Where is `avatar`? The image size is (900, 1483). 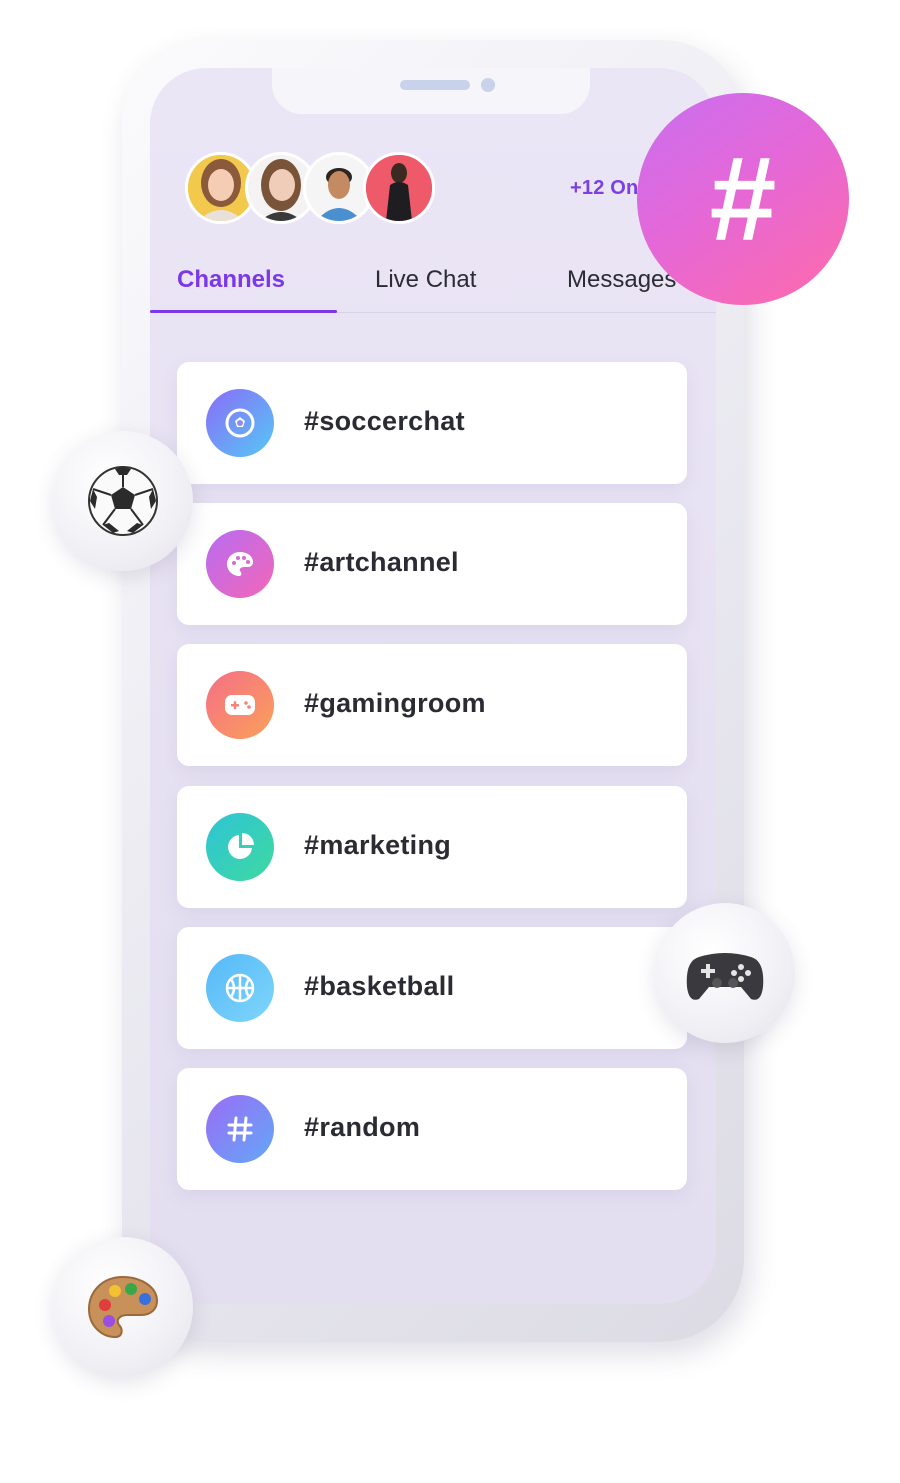 avatar is located at coordinates (399, 188).